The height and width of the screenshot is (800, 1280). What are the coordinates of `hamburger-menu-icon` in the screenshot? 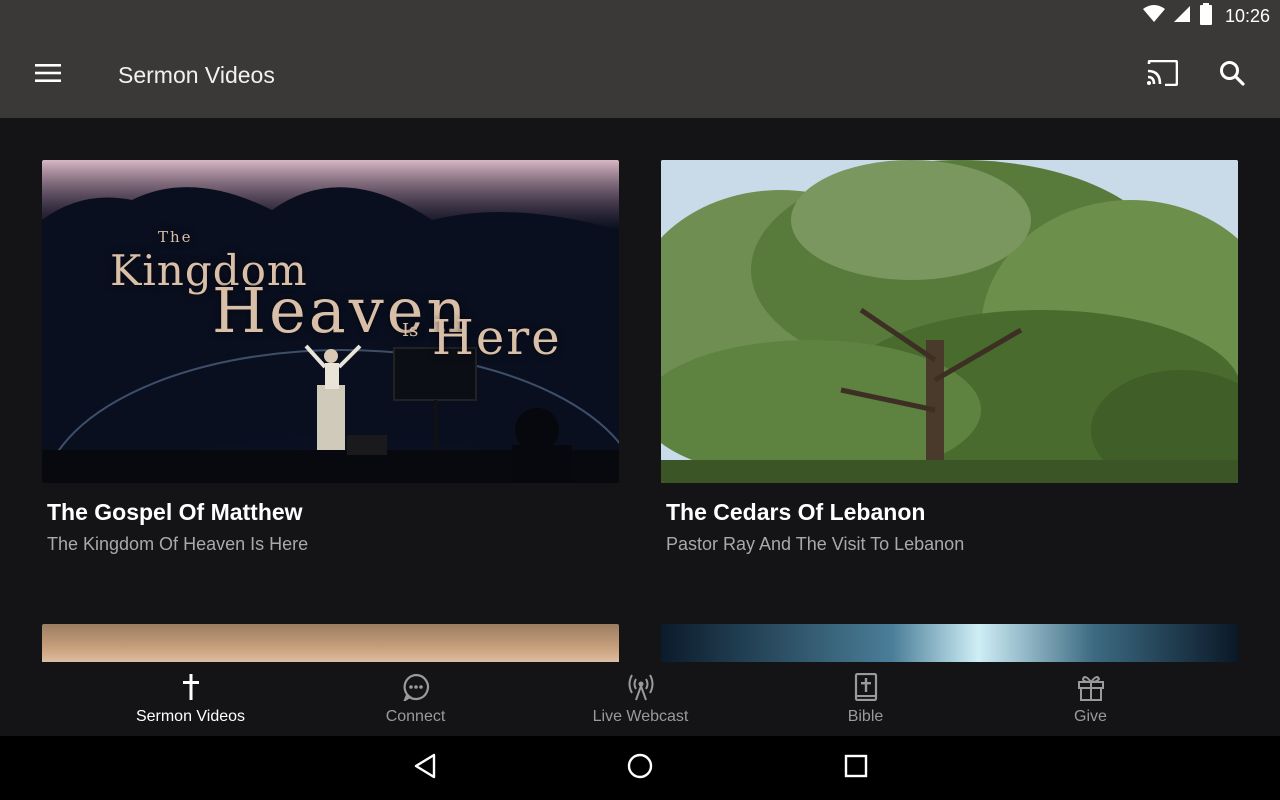 It's located at (48, 75).